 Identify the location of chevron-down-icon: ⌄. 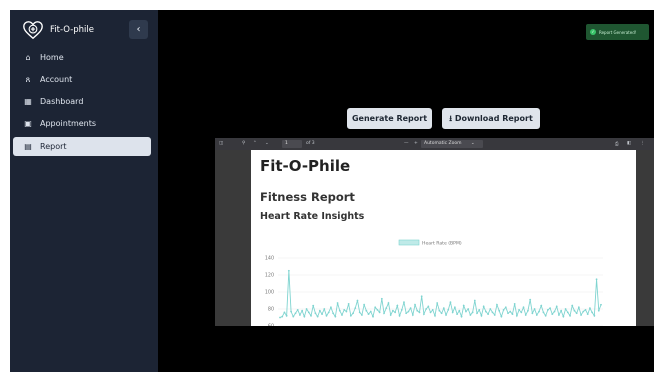
(472, 143).